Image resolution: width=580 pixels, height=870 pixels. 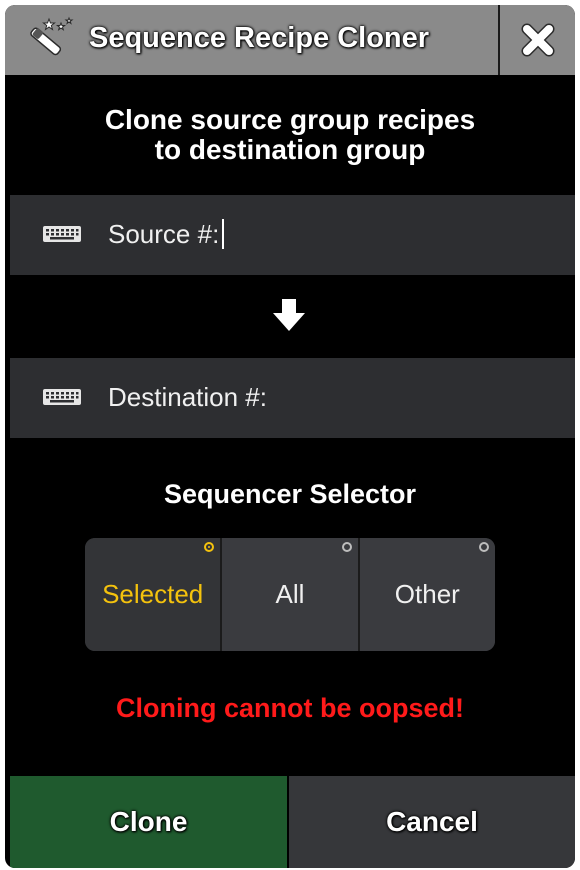 I want to click on header-line-1: Clone source group recipes, so click(x=290, y=119).